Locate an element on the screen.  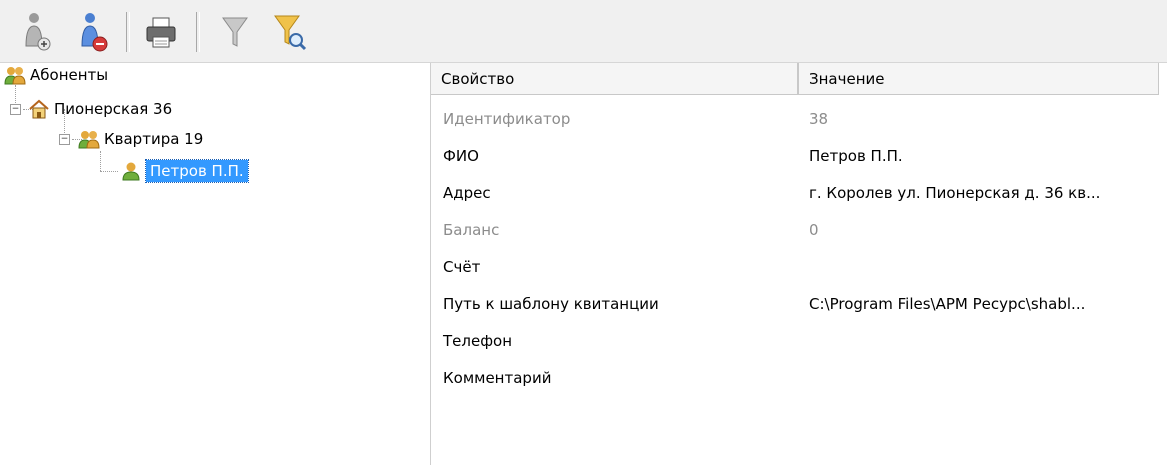
property-row: Телефон is located at coordinates (799, 341).